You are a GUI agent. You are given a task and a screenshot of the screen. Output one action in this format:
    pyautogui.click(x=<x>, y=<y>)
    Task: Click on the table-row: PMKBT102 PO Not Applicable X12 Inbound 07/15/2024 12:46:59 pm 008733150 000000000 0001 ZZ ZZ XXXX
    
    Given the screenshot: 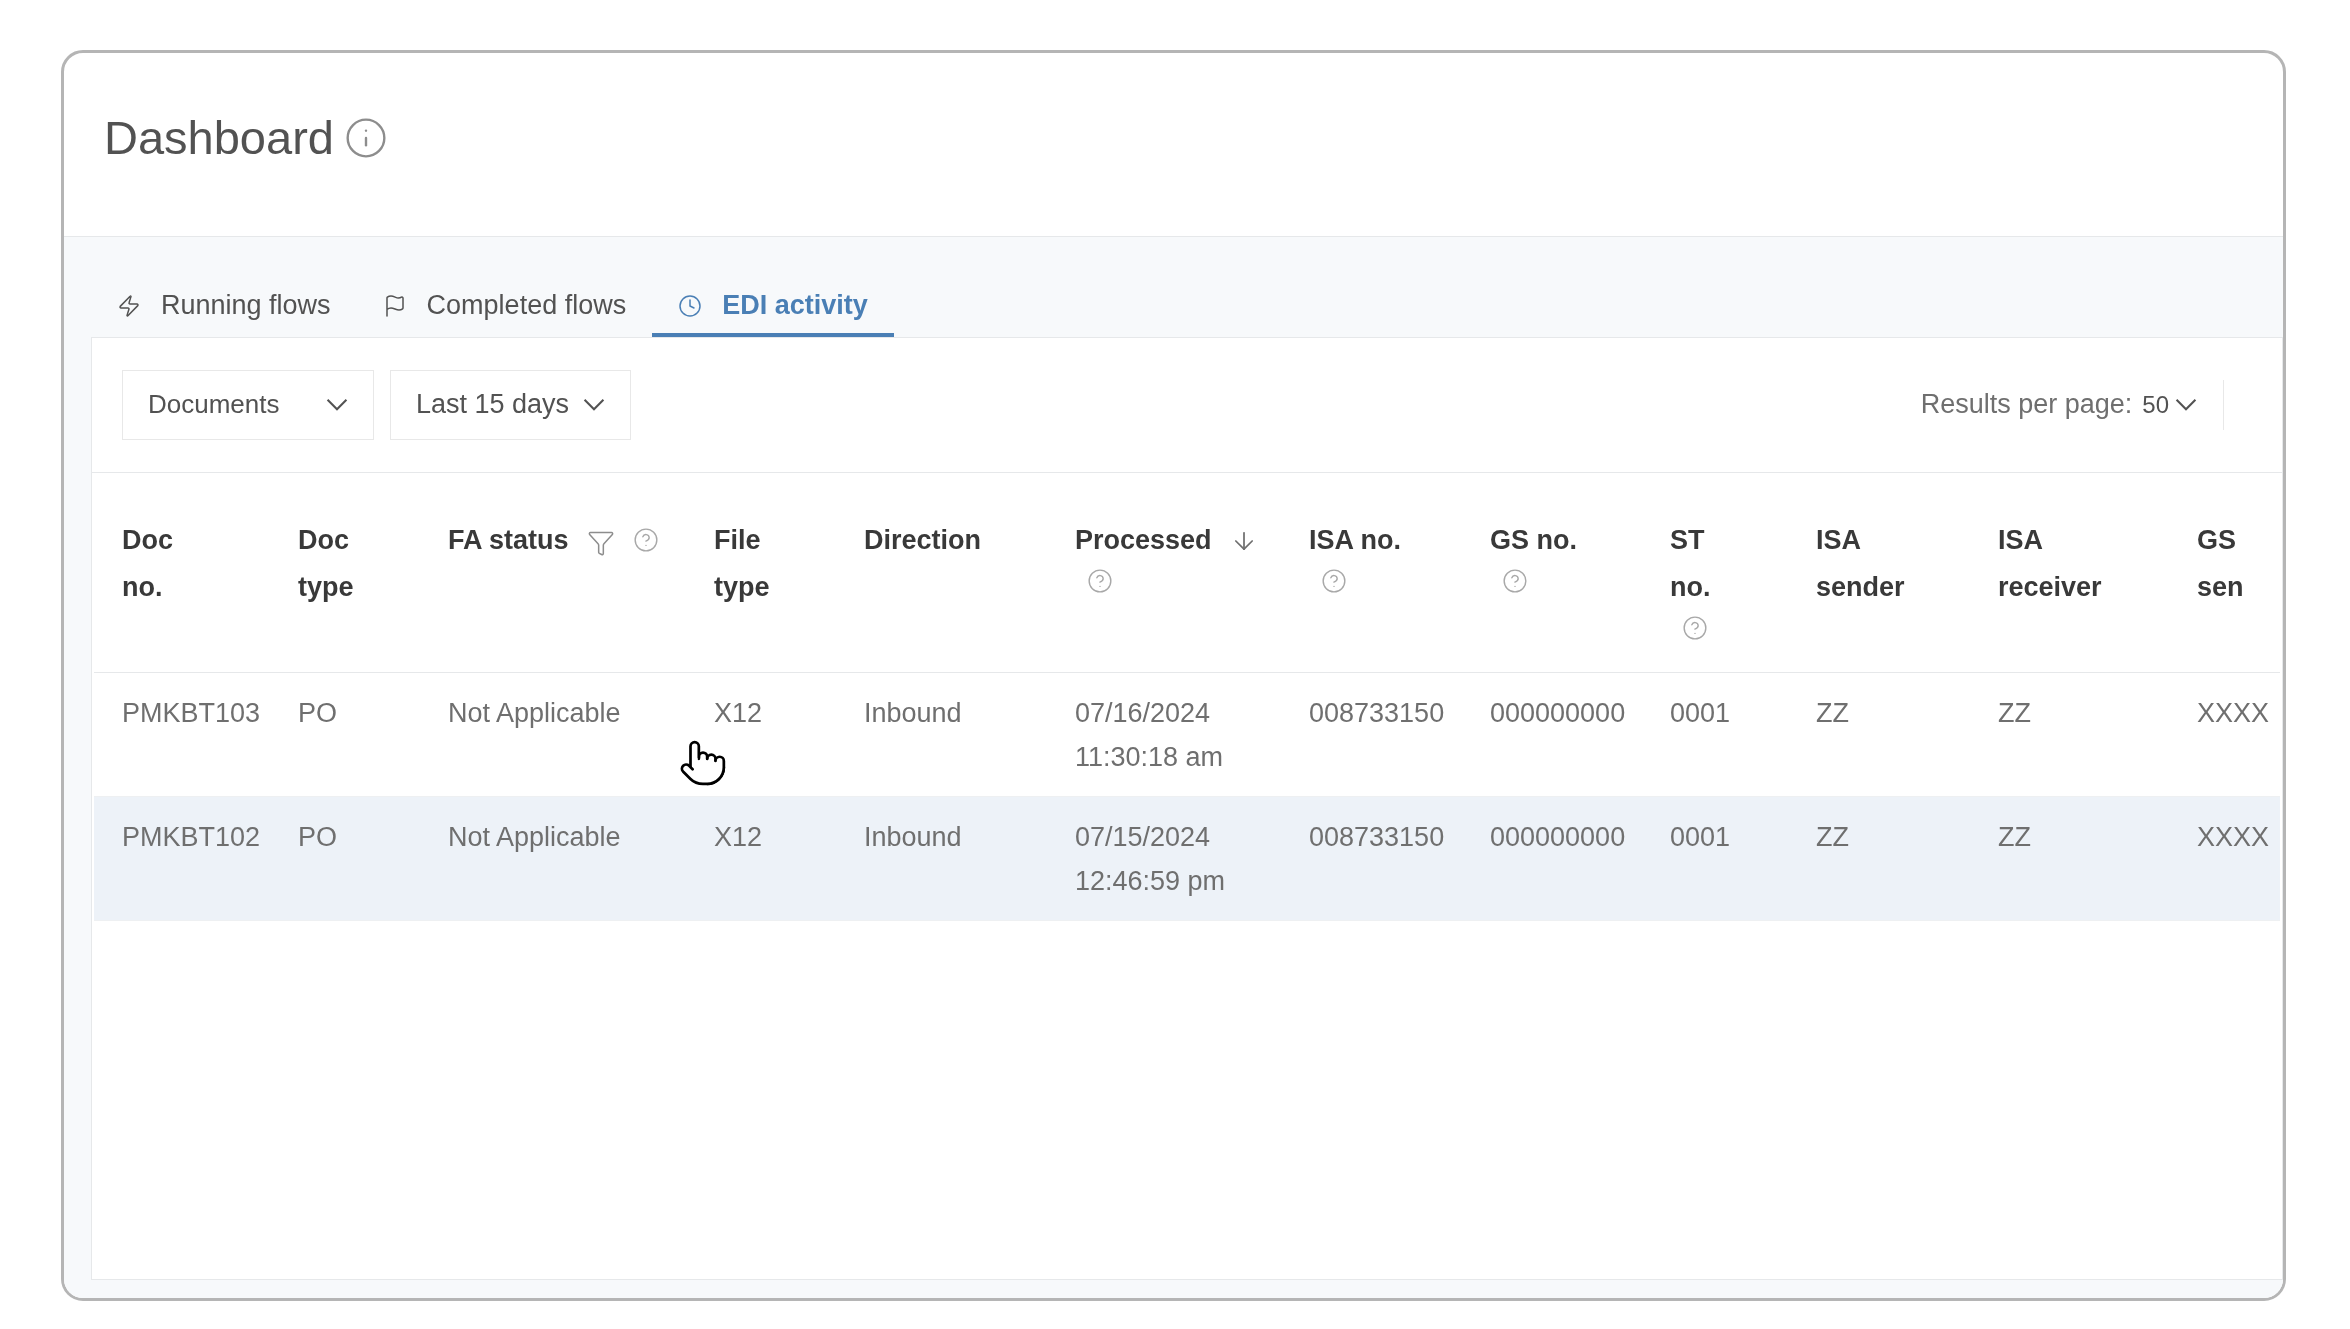 What is the action you would take?
    pyautogui.click(x=1187, y=858)
    